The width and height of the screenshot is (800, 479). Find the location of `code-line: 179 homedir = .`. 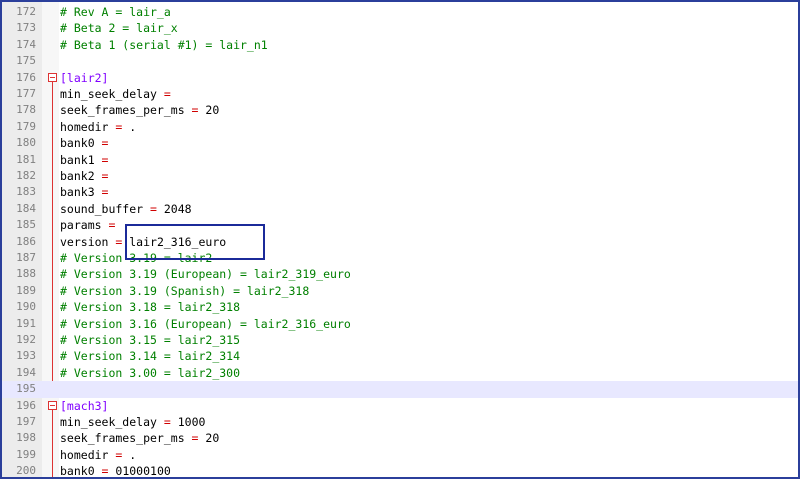

code-line: 179 homedir = . is located at coordinates (400, 127).